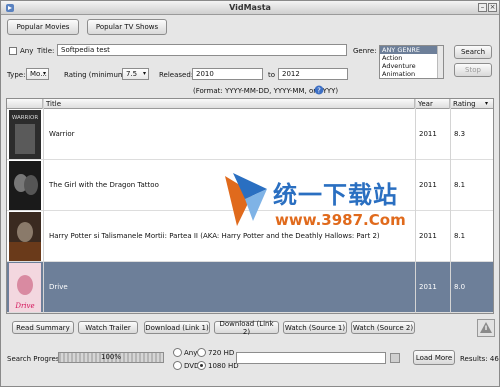  What do you see at coordinates (246, 328) in the screenshot?
I see `download-link-2-button: Download (Link 2)` at bounding box center [246, 328].